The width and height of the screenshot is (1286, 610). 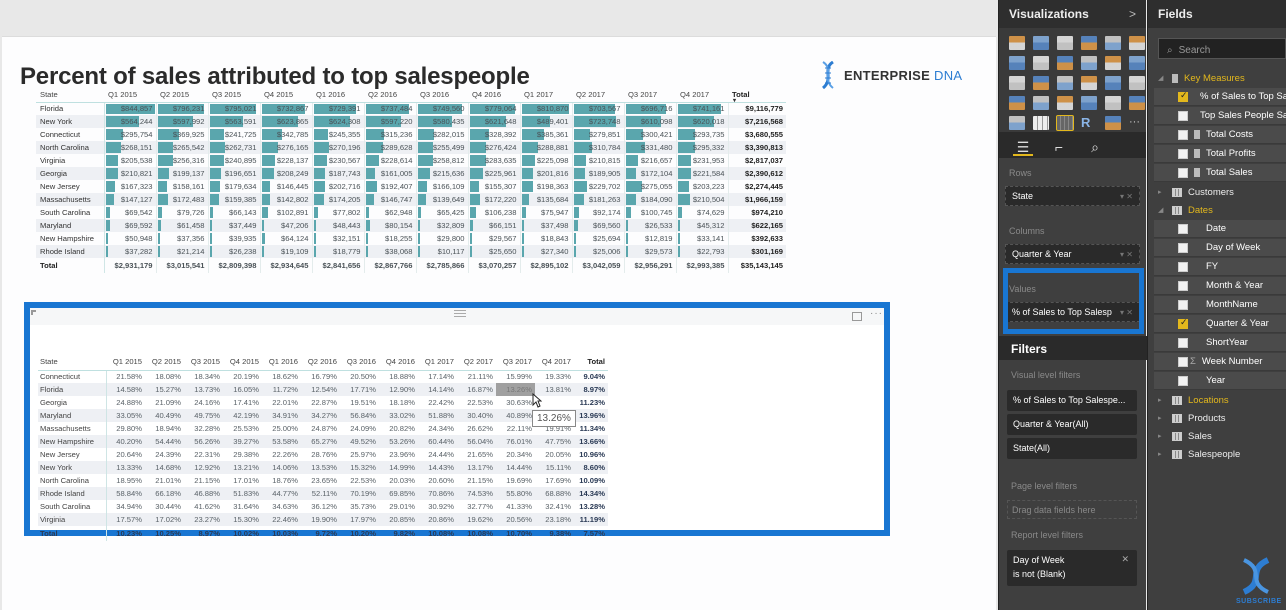 I want to click on value-cell: $328,392, so click(x=494, y=134).